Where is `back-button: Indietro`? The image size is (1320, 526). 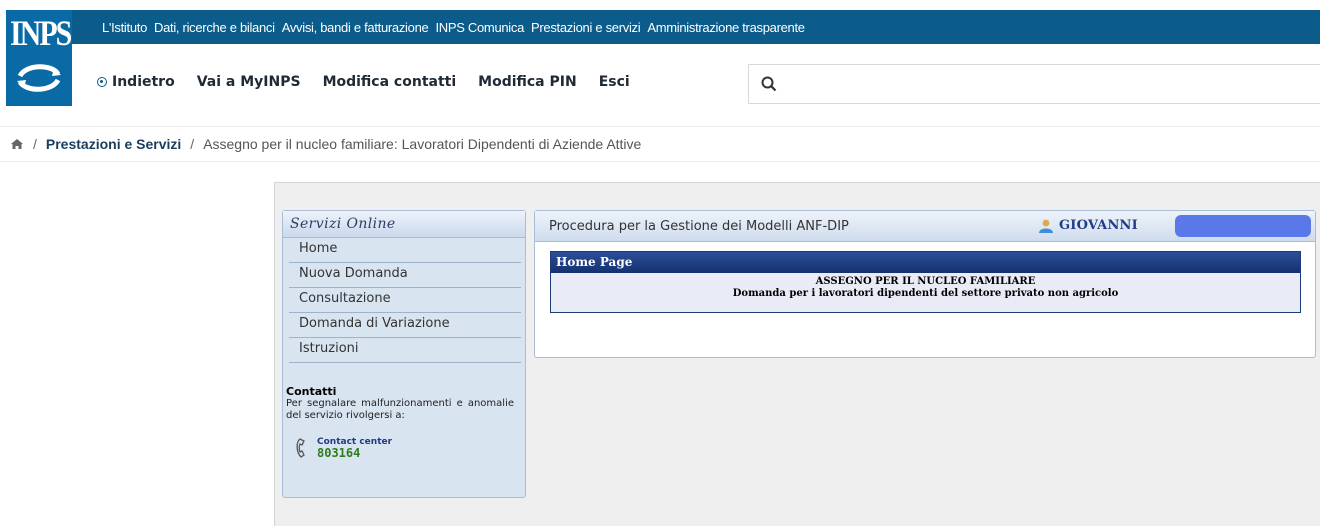
back-button: Indietro is located at coordinates (136, 82).